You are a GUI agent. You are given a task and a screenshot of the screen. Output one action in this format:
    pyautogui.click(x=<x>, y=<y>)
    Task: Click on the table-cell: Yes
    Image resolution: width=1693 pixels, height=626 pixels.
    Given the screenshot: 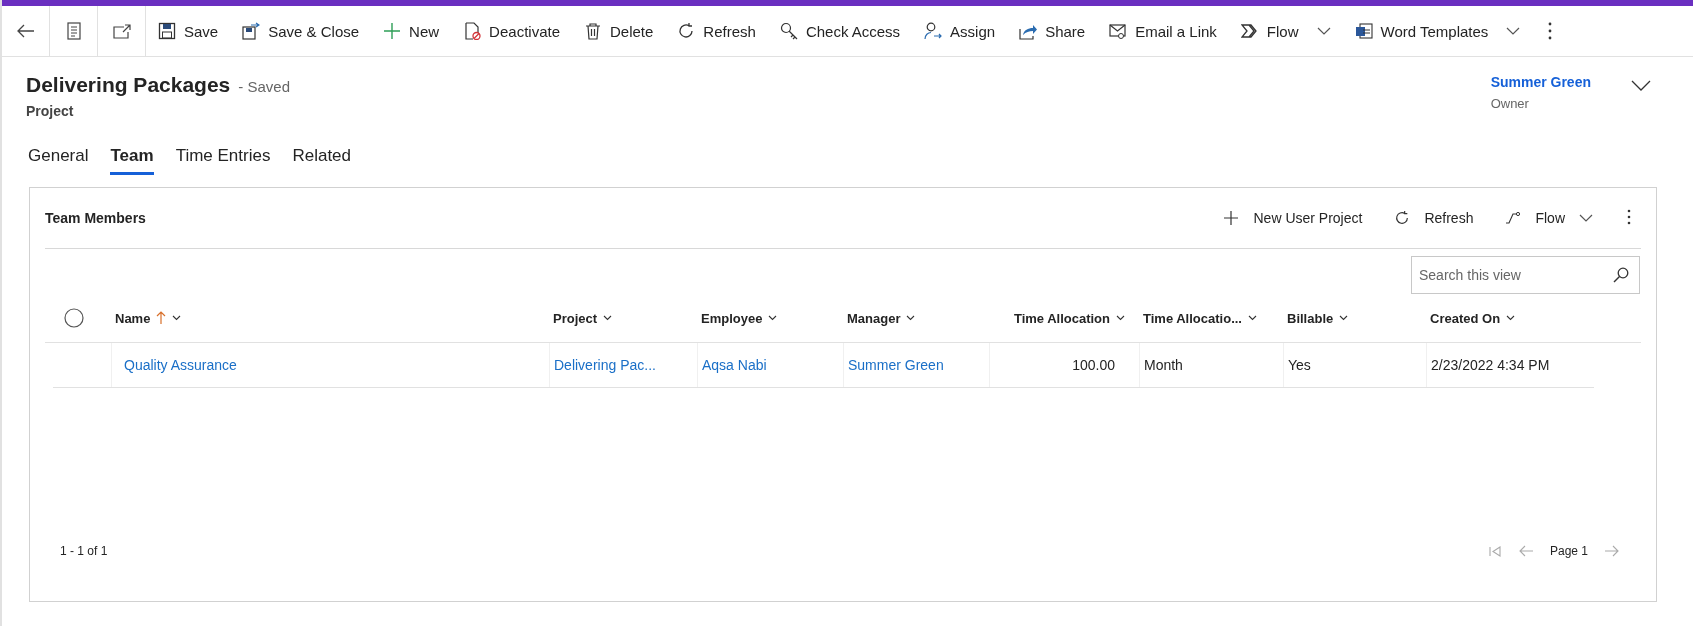 What is the action you would take?
    pyautogui.click(x=1299, y=365)
    